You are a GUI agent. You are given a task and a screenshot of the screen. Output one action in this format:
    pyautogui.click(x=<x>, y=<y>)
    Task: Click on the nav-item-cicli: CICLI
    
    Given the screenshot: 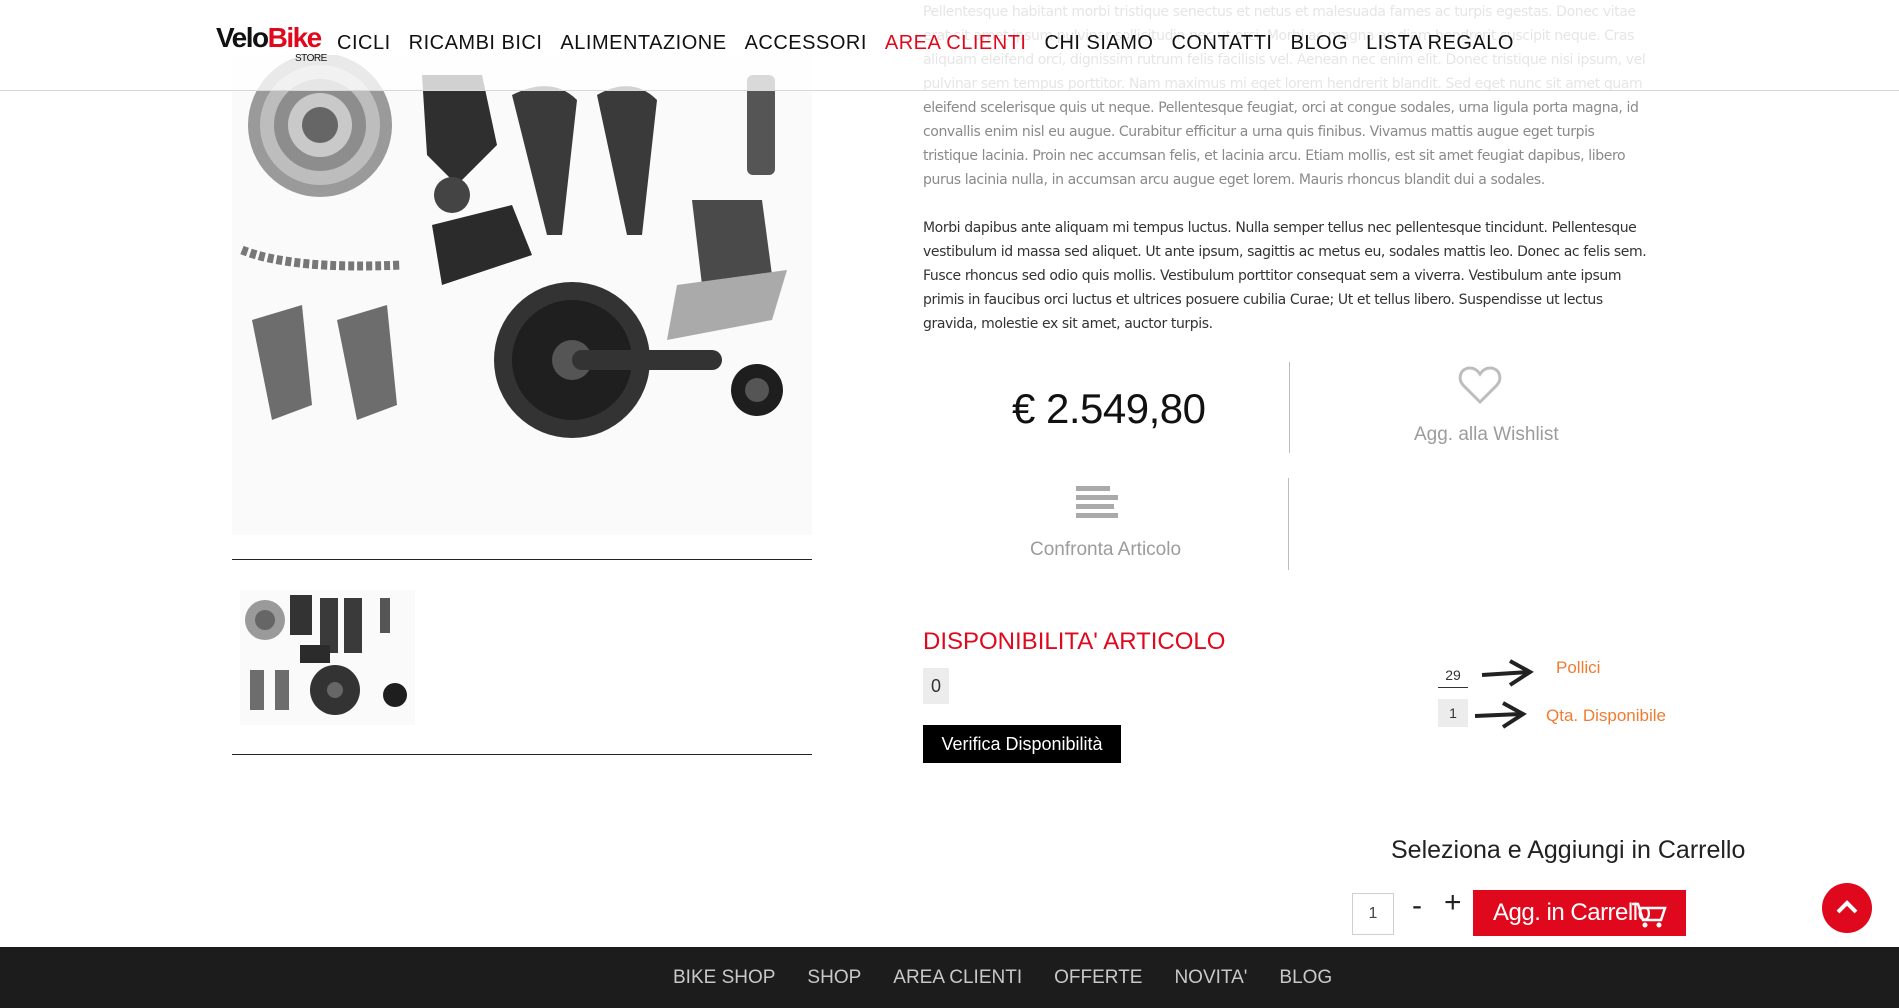 What is the action you would take?
    pyautogui.click(x=364, y=43)
    